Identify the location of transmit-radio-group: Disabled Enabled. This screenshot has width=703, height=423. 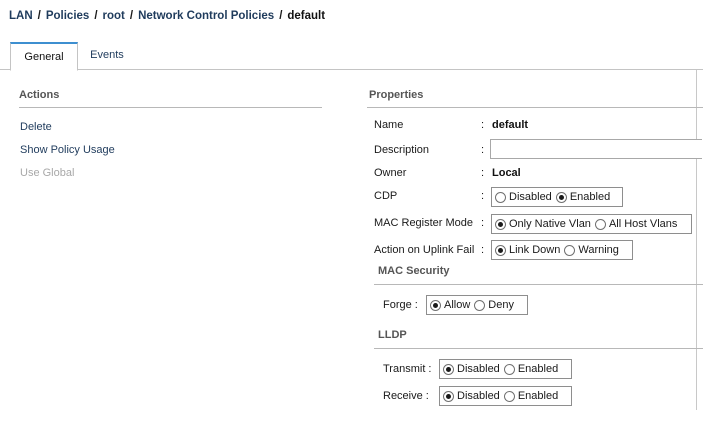
(505, 369).